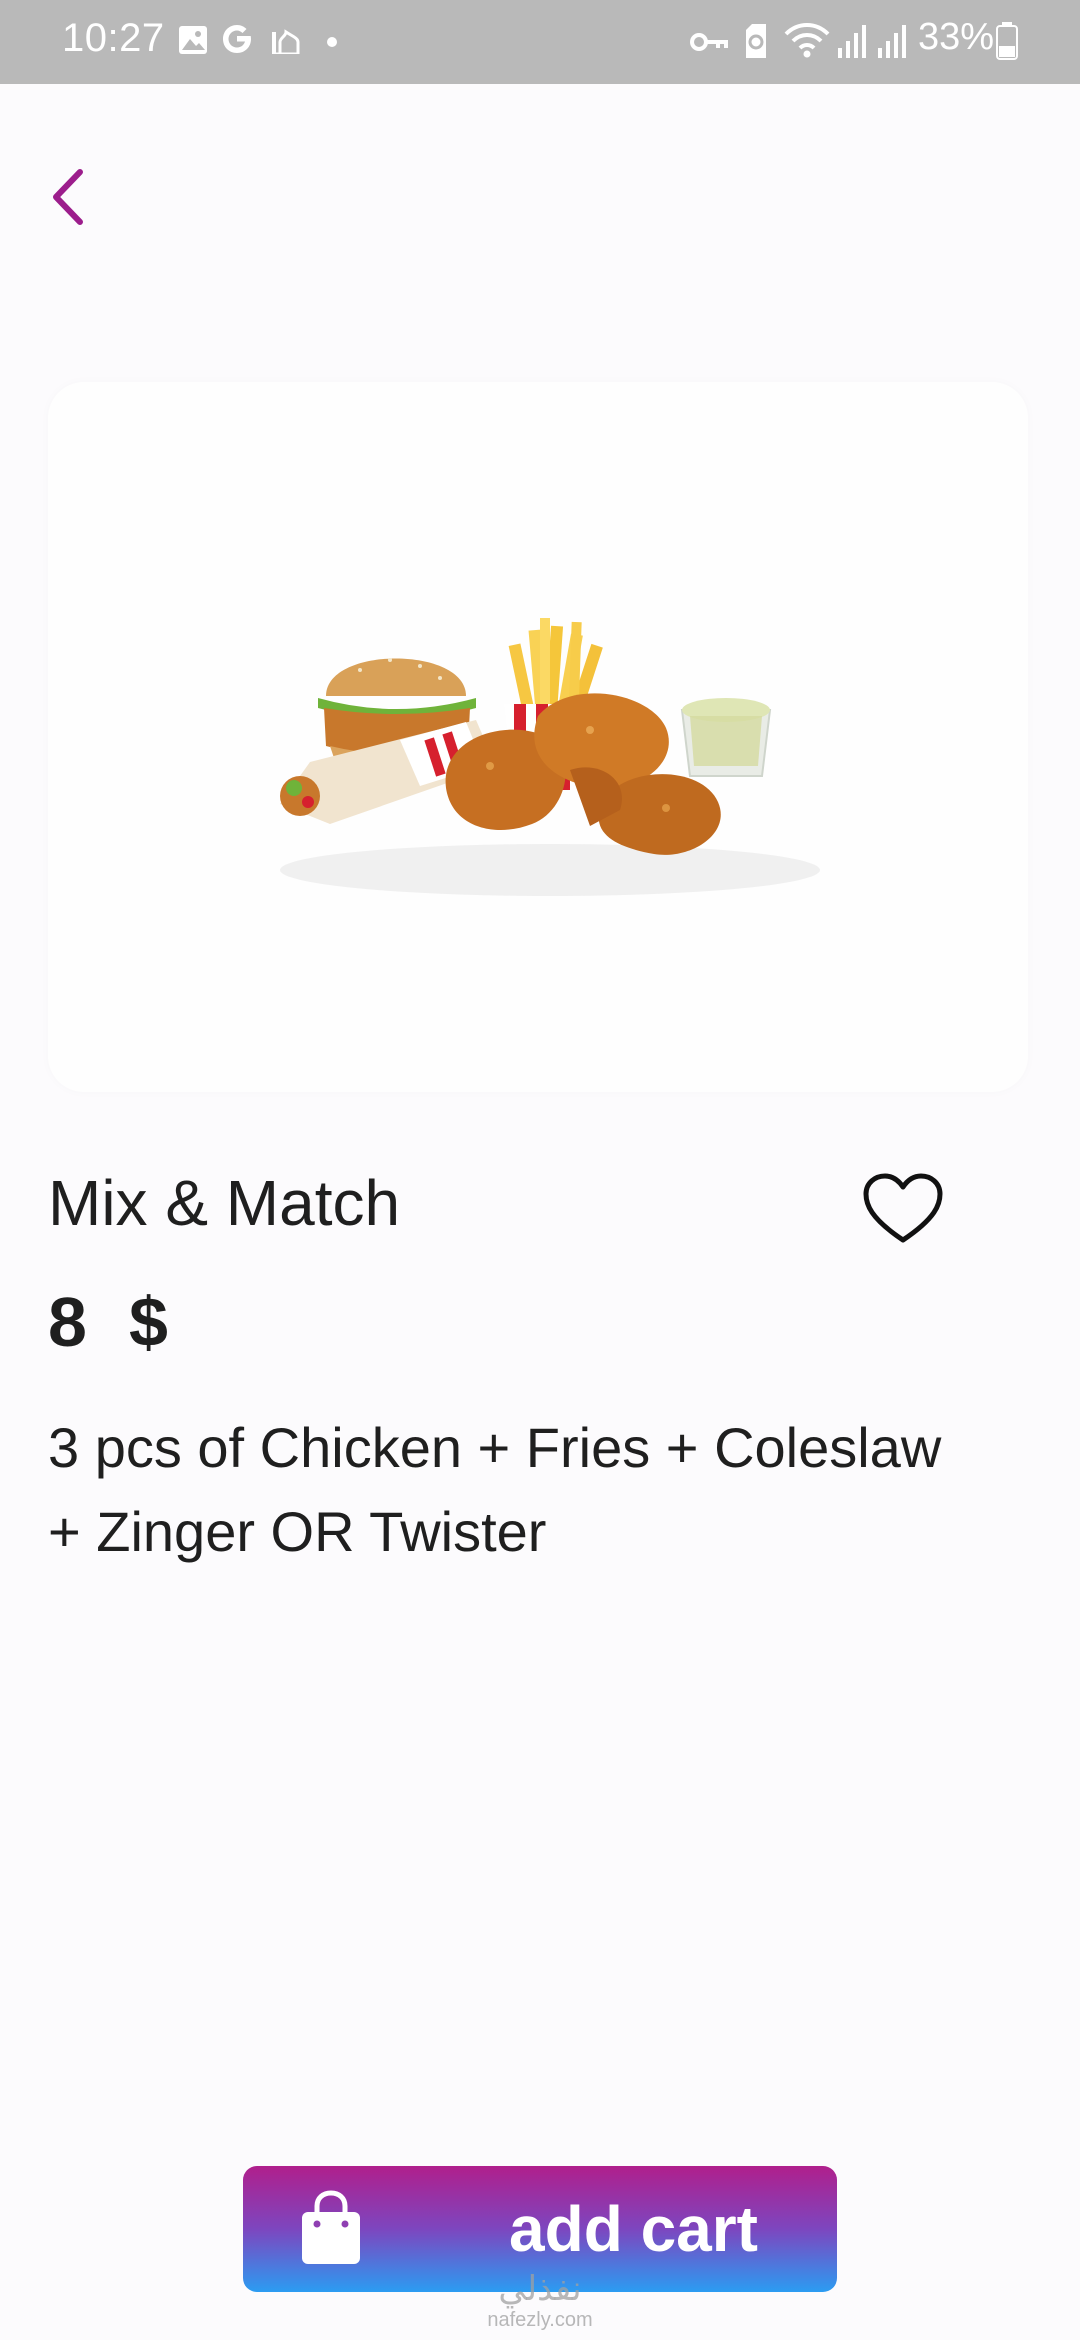  Describe the element at coordinates (224, 1203) in the screenshot. I see `product-title: Mix & Match` at that location.